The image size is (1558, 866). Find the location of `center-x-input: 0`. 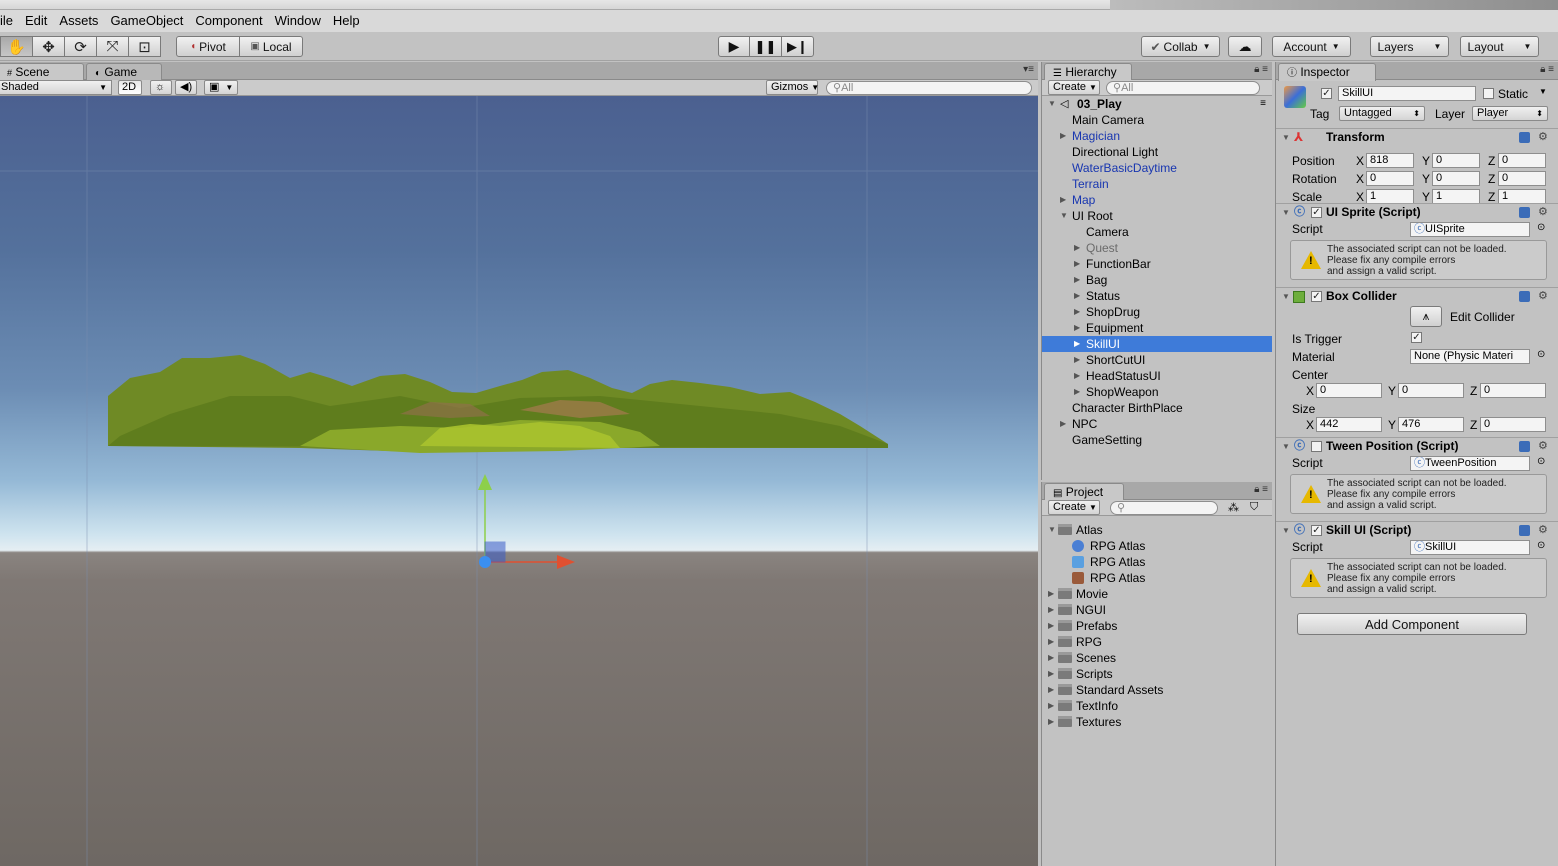

center-x-input: 0 is located at coordinates (1349, 390).